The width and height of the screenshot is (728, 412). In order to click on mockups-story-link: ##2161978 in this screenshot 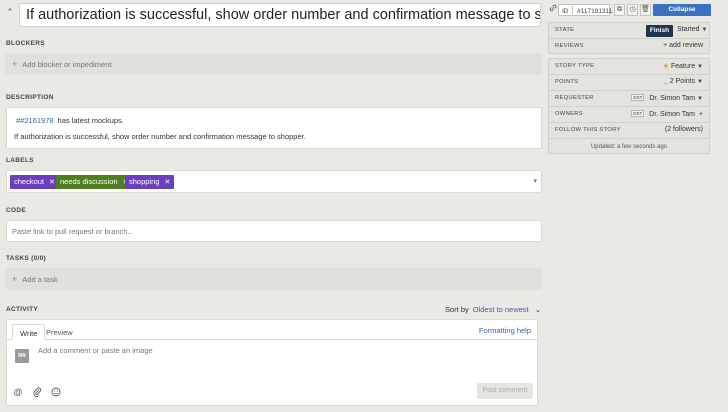, I will do `click(35, 120)`.